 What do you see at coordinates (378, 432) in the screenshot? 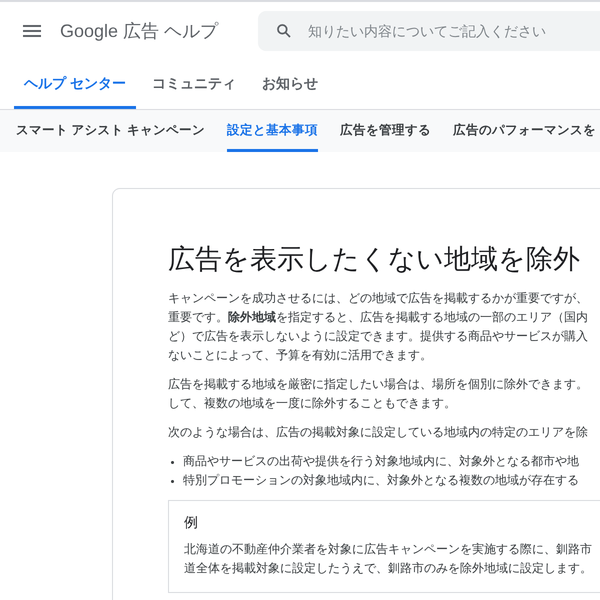
I see `paragraph: 次のような場合は、広告の掲載対象に設定している地域内の特定のエリアを除` at bounding box center [378, 432].